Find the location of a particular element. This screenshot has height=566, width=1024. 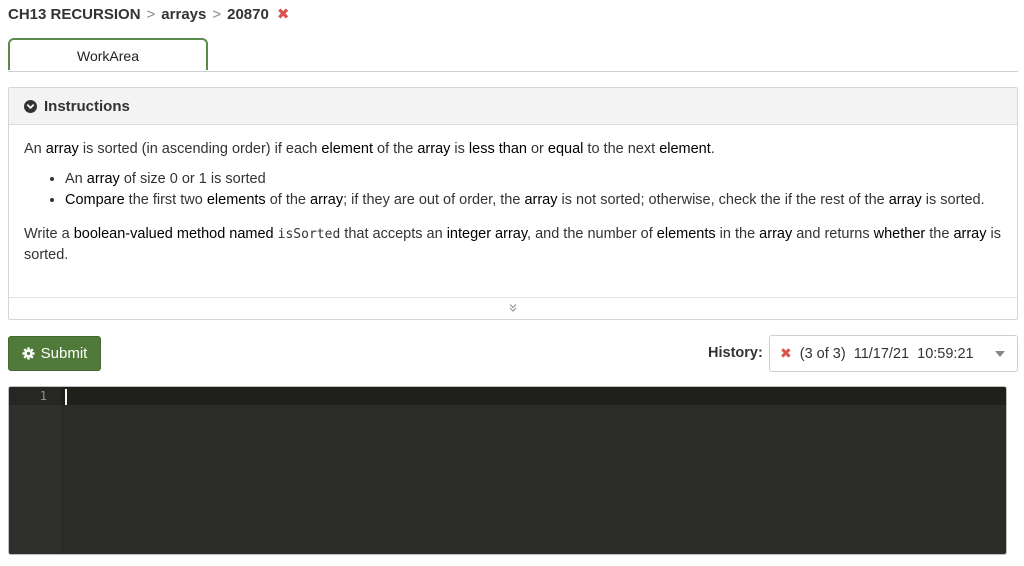

double-chevron-down-icon is located at coordinates (513, 309).